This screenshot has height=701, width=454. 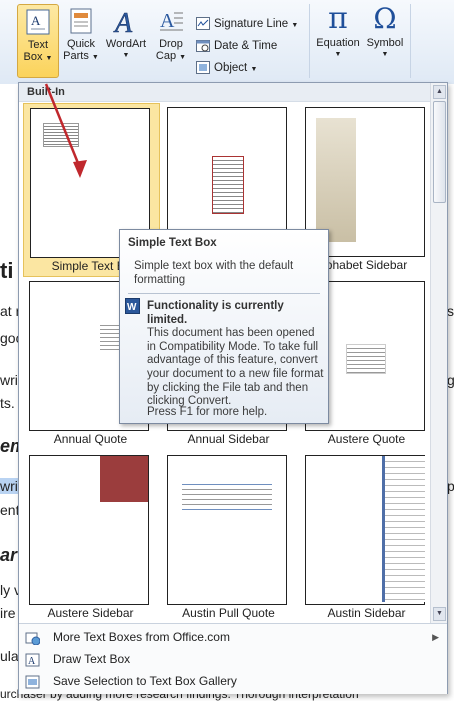 What do you see at coordinates (224, 293) in the screenshot?
I see `tooltip-separator` at bounding box center [224, 293].